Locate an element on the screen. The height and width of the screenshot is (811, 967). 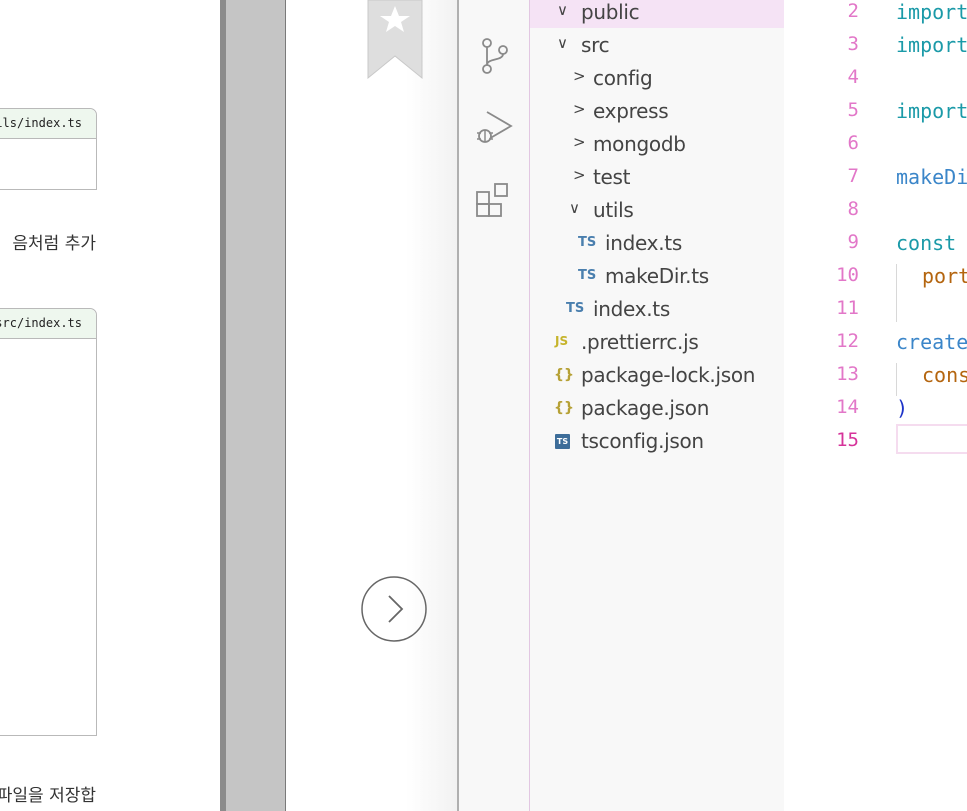
line-number-gutter: 2 3 4 5 6 7 8 9 10 11 12 13 14 15 is located at coordinates (821, 405).